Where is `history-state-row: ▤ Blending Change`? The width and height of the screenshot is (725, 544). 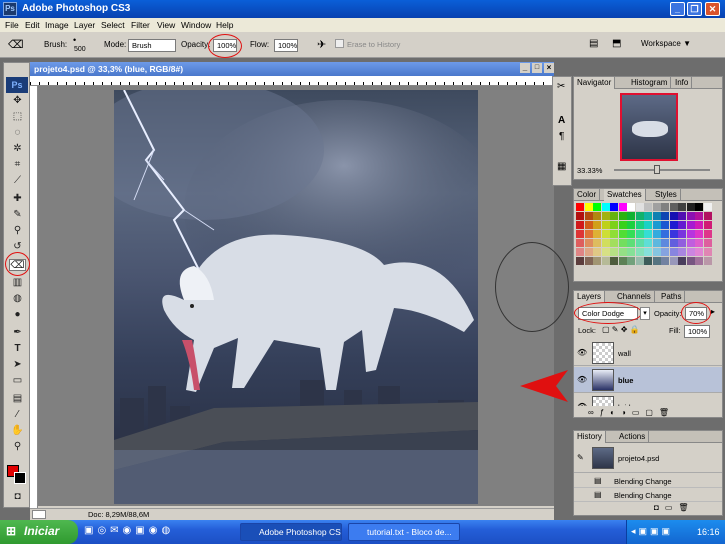 history-state-row: ▤ Blending Change is located at coordinates (648, 495).